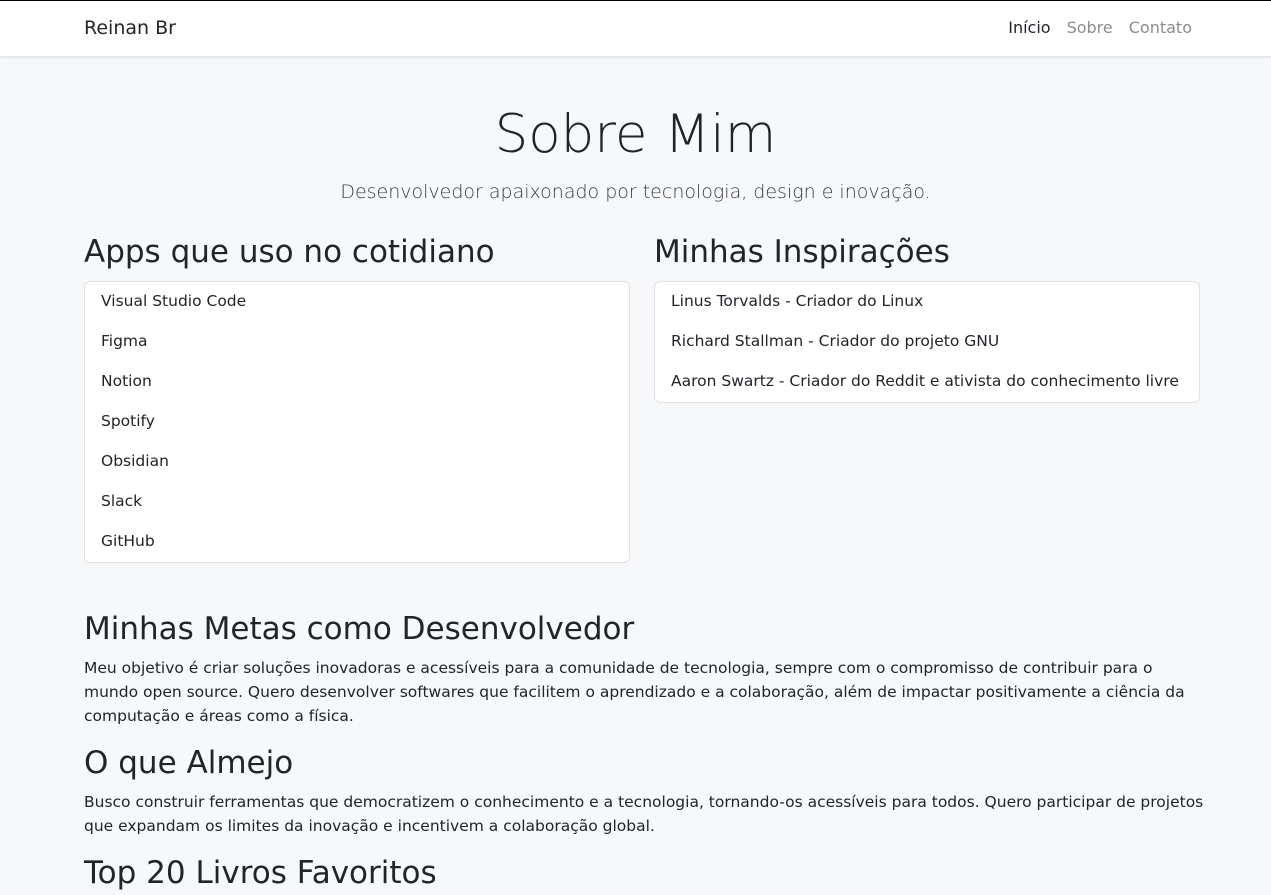 This screenshot has height=895, width=1271. I want to click on inspirations-heading: Minhas Inspirações, so click(802, 252).